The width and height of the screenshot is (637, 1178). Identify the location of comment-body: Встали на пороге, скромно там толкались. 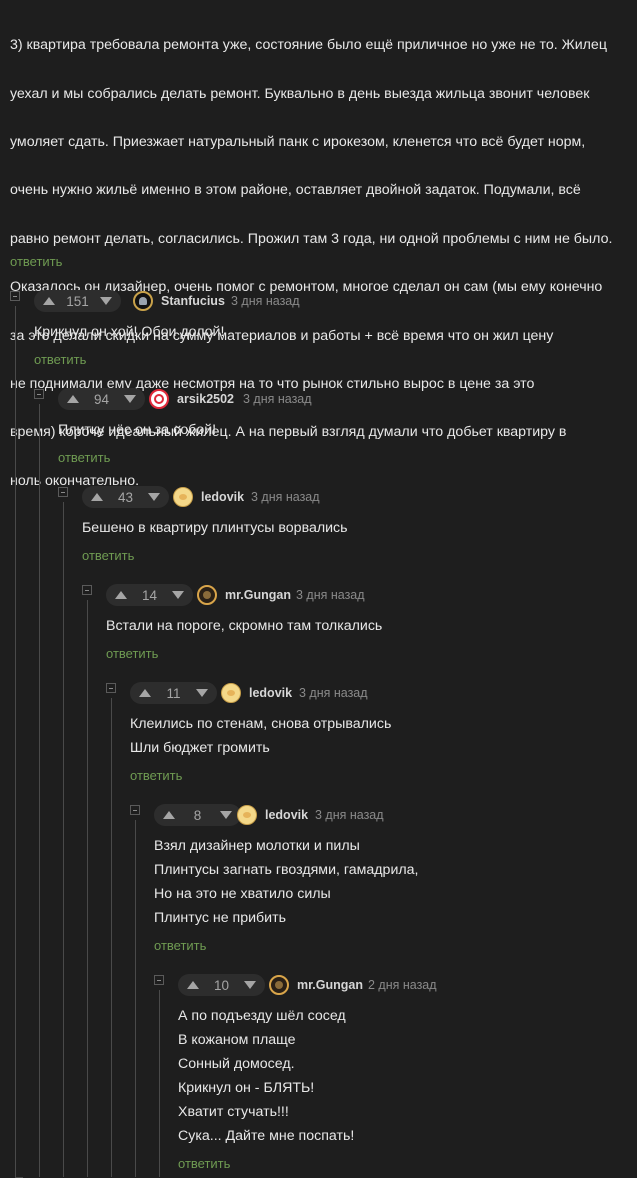
(244, 626).